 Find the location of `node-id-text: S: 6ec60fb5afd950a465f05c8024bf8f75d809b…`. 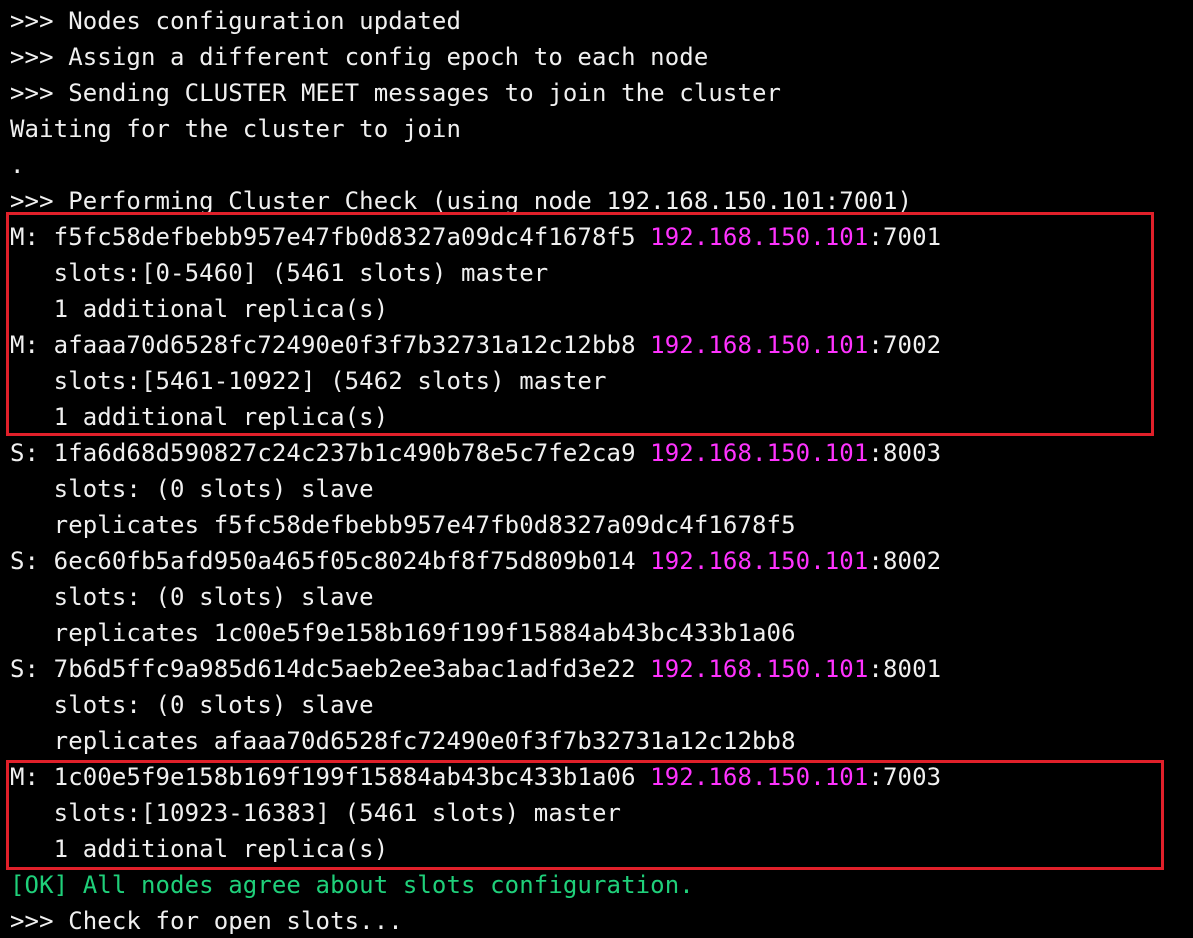

node-id-text: S: 6ec60fb5afd950a465f05c8024bf8f75d809b… is located at coordinates (330, 561).